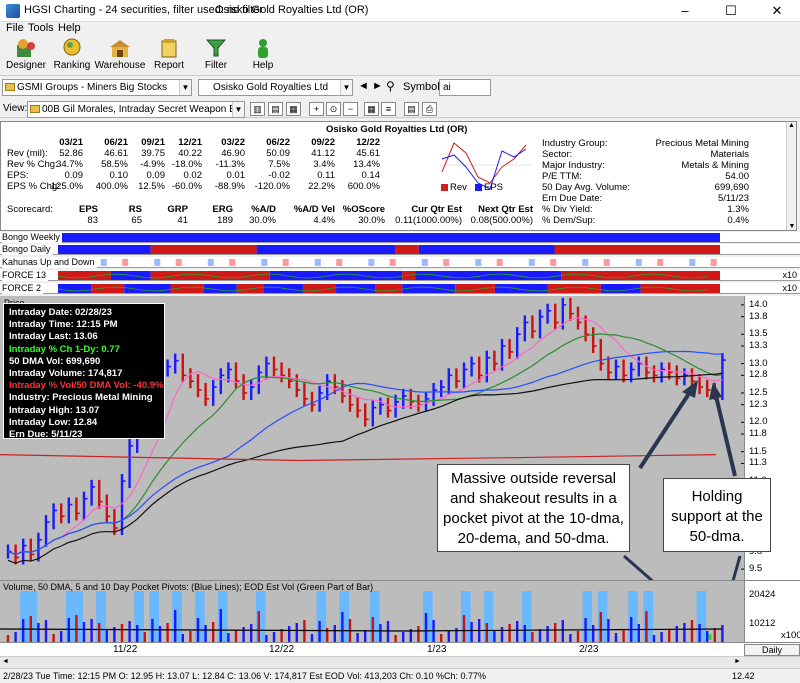 This screenshot has height=683, width=800. What do you see at coordinates (738, 220) in the screenshot?
I see `info-value: 0.4%` at bounding box center [738, 220].